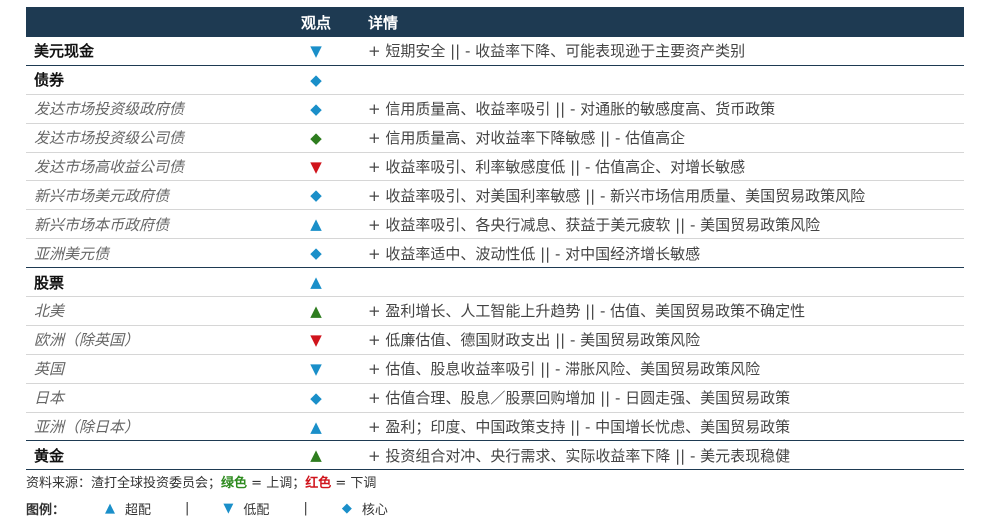 The height and width of the screenshot is (523, 999). Describe the element at coordinates (276, 483) in the screenshot. I see `source-green-rest: = 上调；` at that location.